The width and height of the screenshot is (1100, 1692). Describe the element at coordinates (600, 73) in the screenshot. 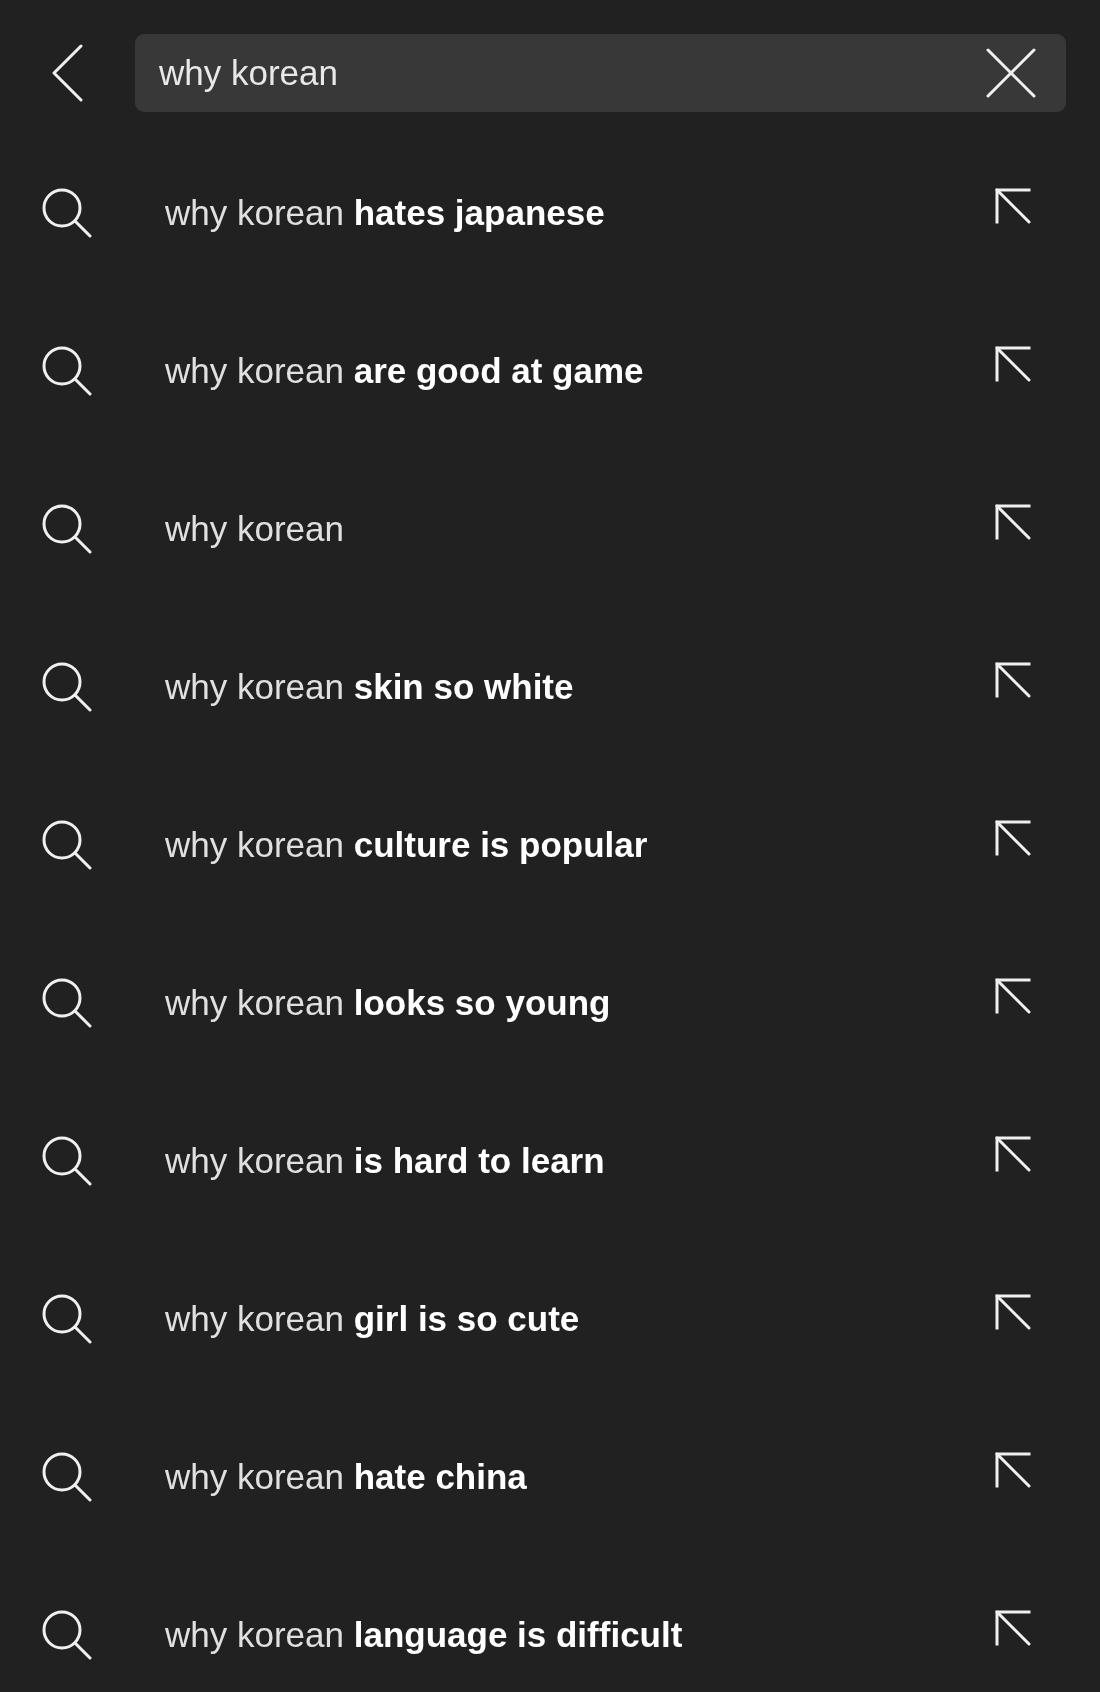

I see `search-field: why korean` at that location.